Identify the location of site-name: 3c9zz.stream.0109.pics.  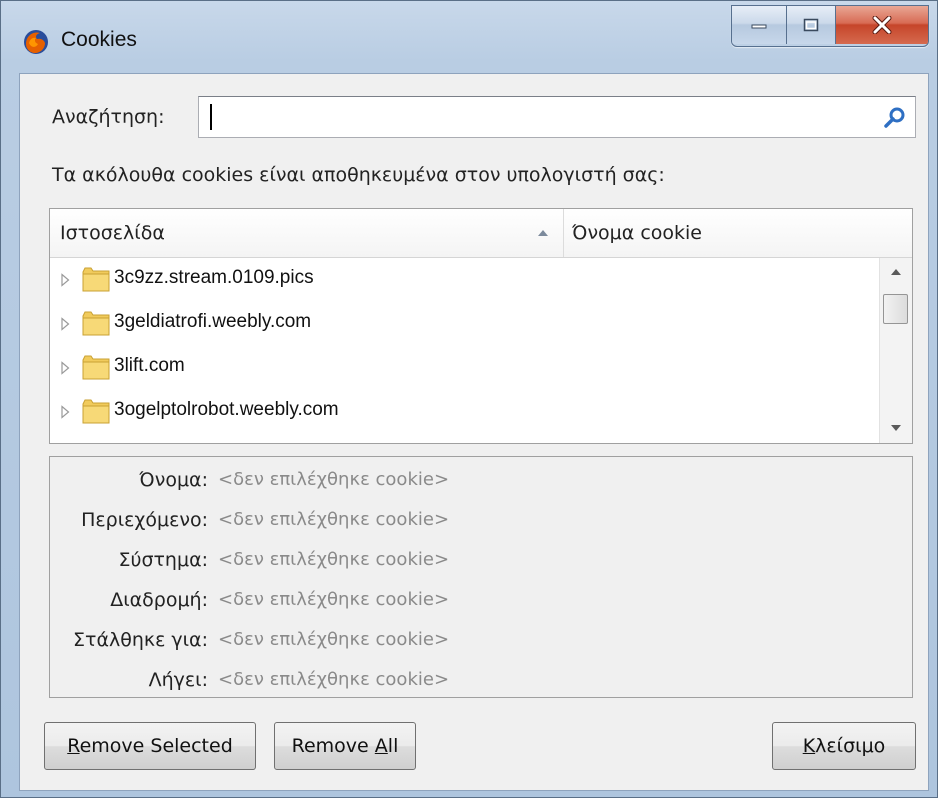
(214, 277).